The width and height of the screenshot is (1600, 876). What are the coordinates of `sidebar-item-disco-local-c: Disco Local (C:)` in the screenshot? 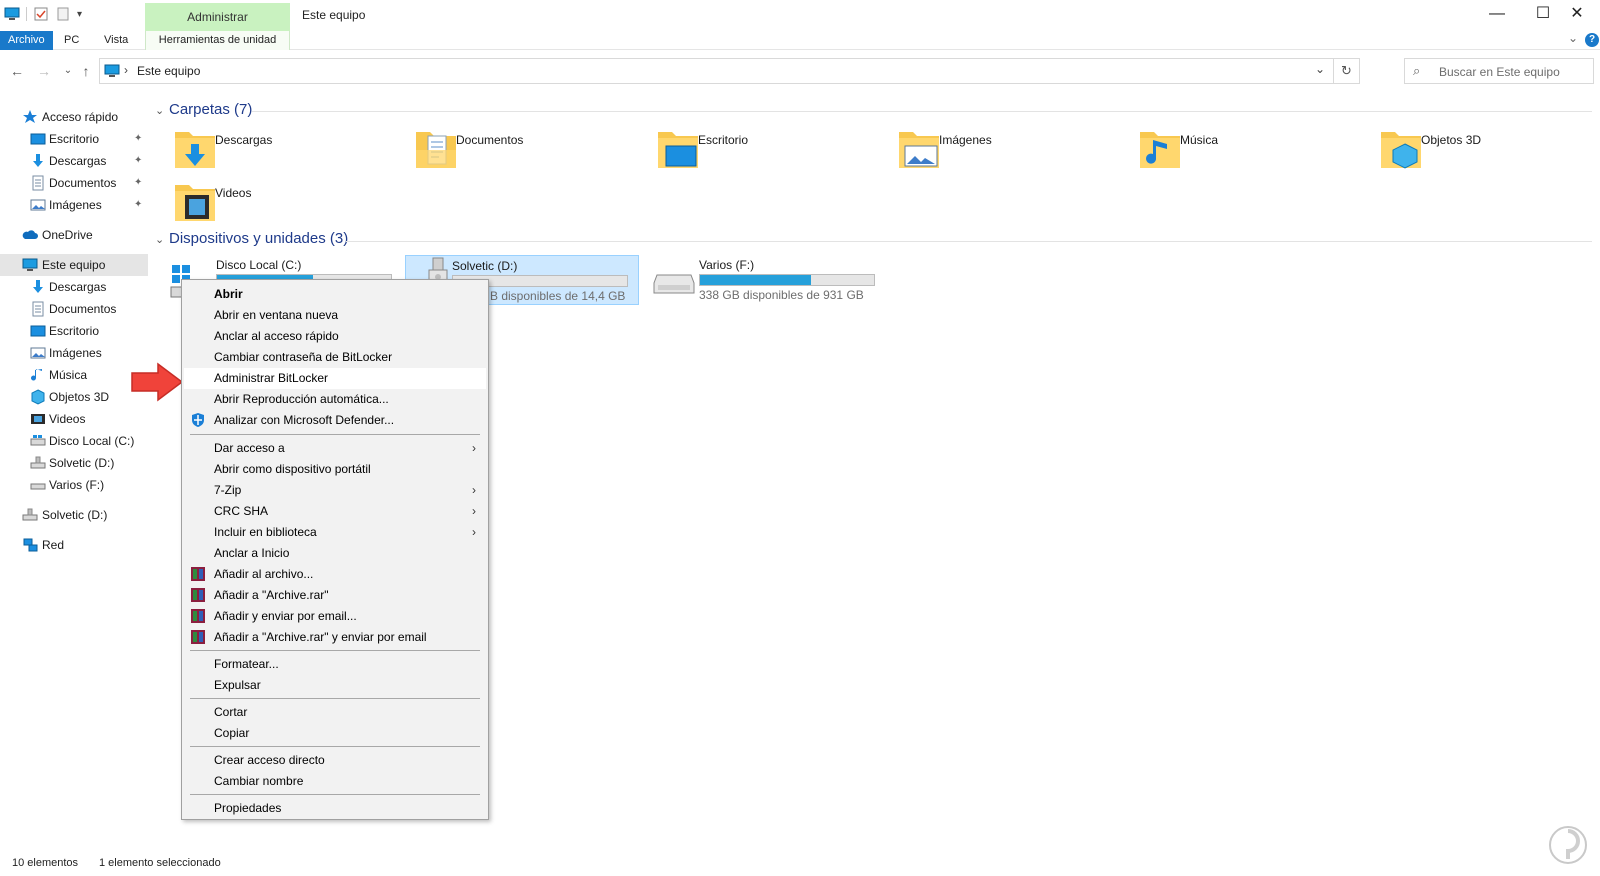 It's located at (74, 441).